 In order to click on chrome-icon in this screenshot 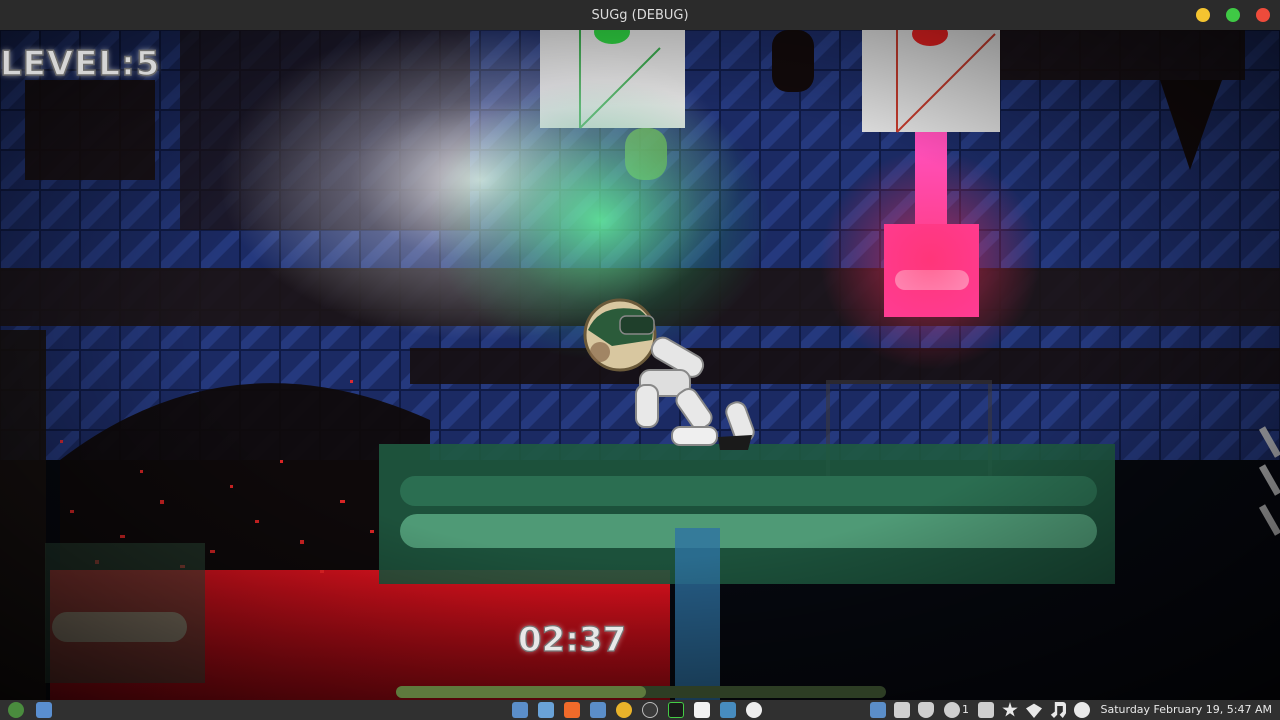, I will do `click(624, 710)`.